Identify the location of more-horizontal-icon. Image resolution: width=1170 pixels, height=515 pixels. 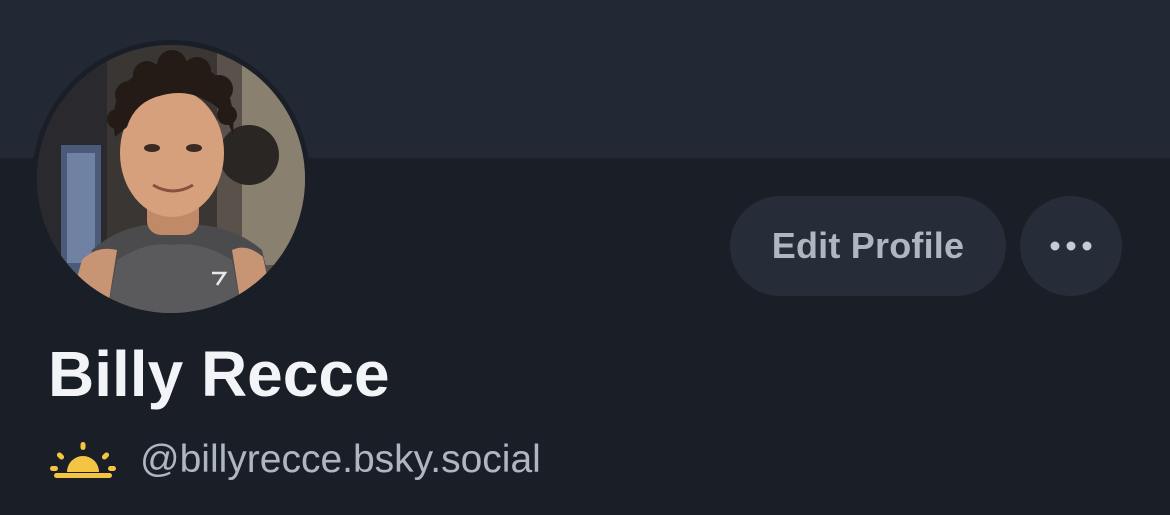
(1071, 246).